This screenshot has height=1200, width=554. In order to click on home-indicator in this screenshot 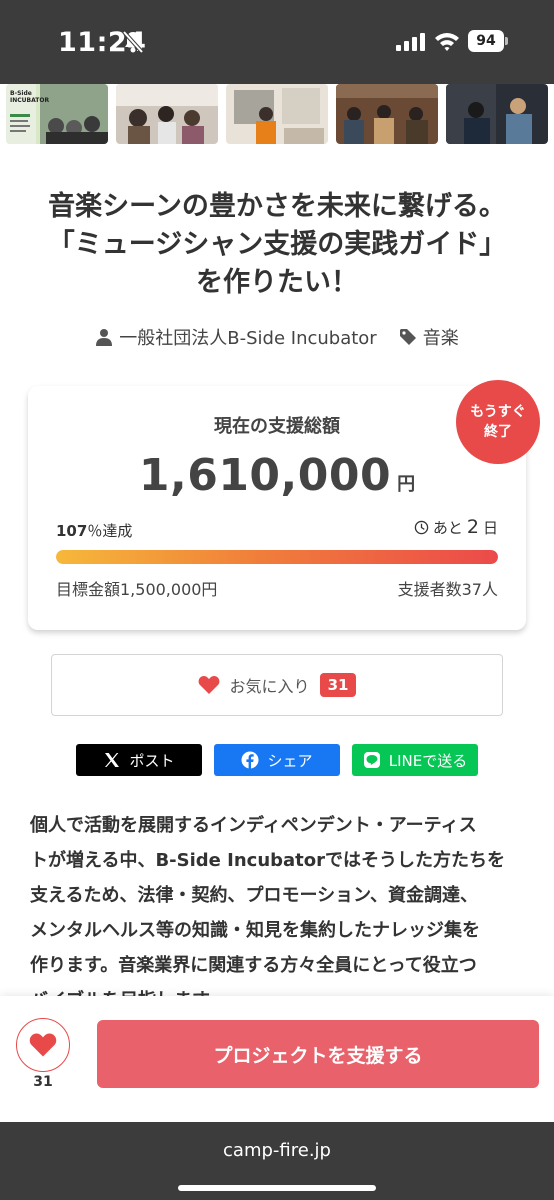, I will do `click(277, 1188)`.